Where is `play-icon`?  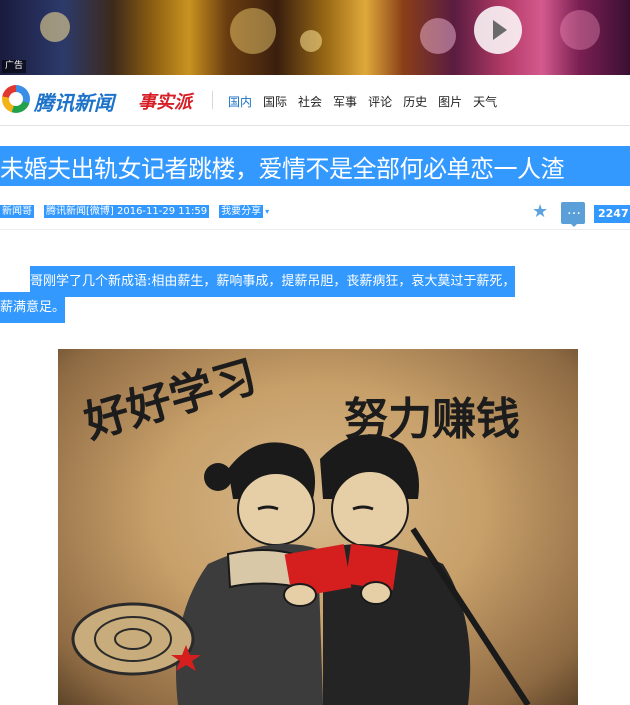 play-icon is located at coordinates (498, 30).